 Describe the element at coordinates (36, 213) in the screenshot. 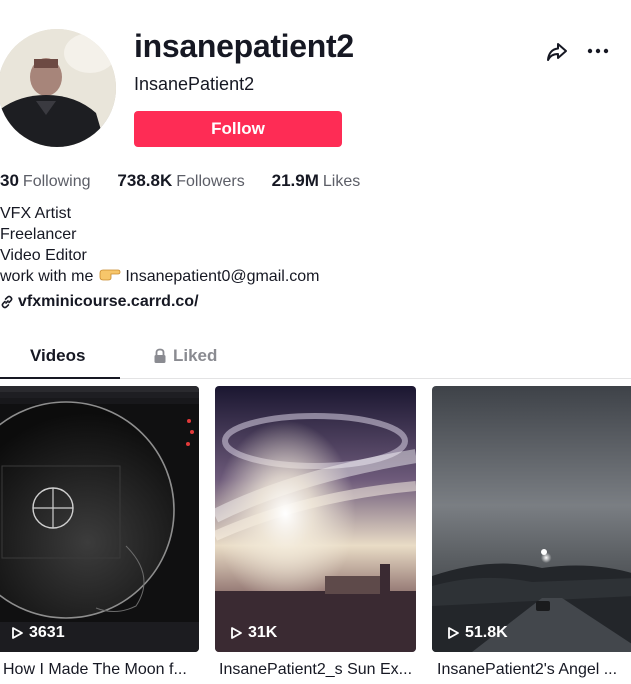

I see `bio-line: VFX Artist` at that location.